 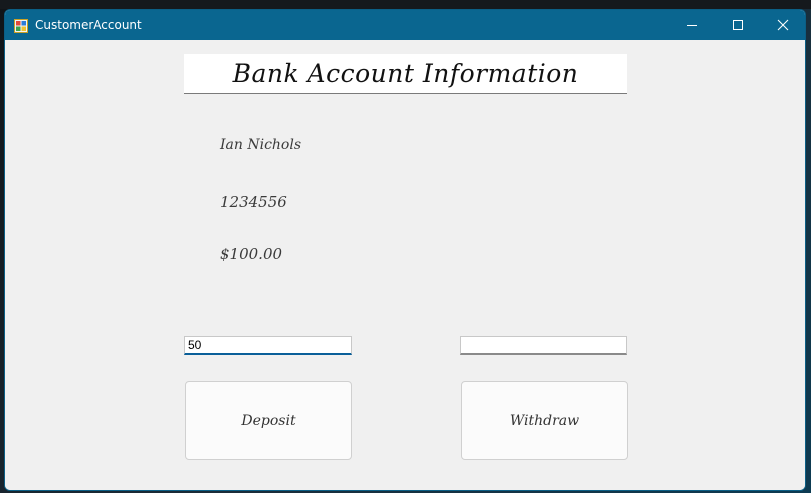 I want to click on deposit-button: Deposit, so click(x=268, y=420).